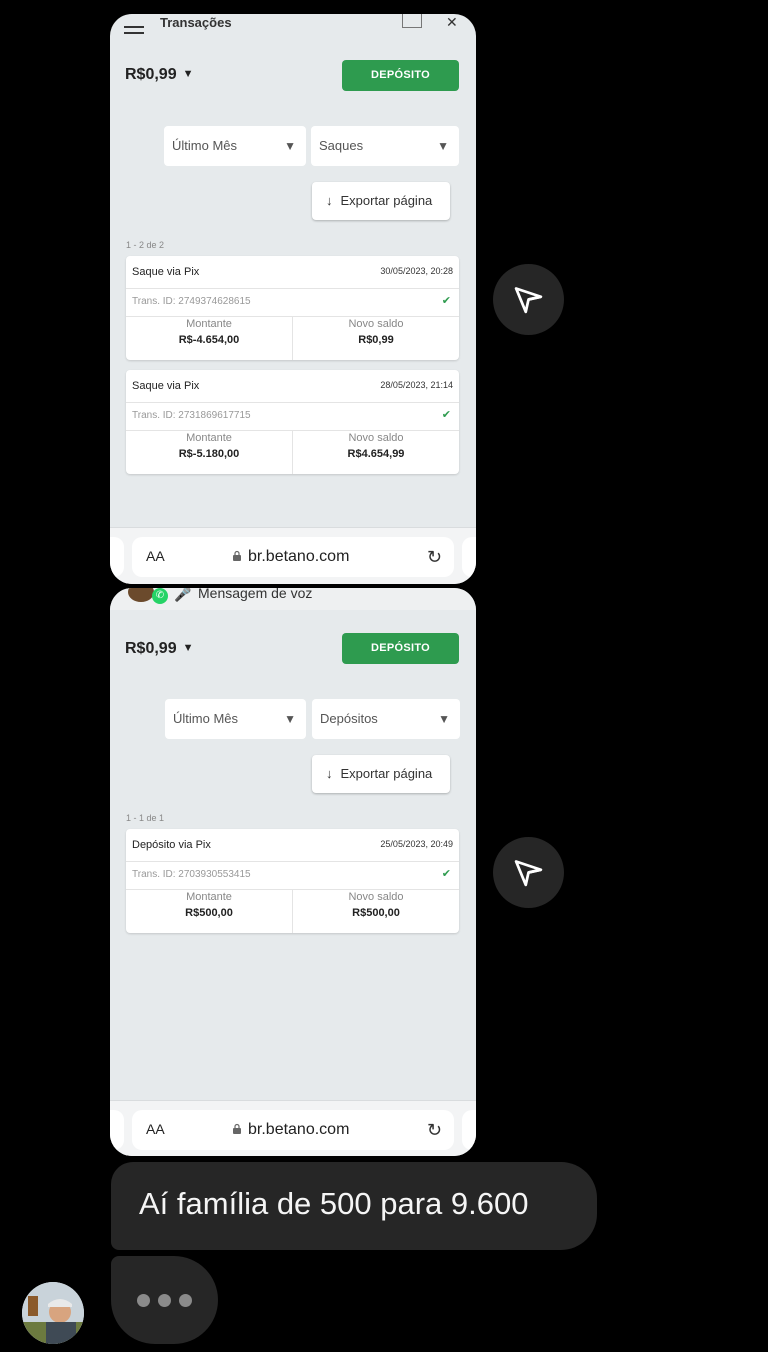  I want to click on menu-icon, so click(134, 33).